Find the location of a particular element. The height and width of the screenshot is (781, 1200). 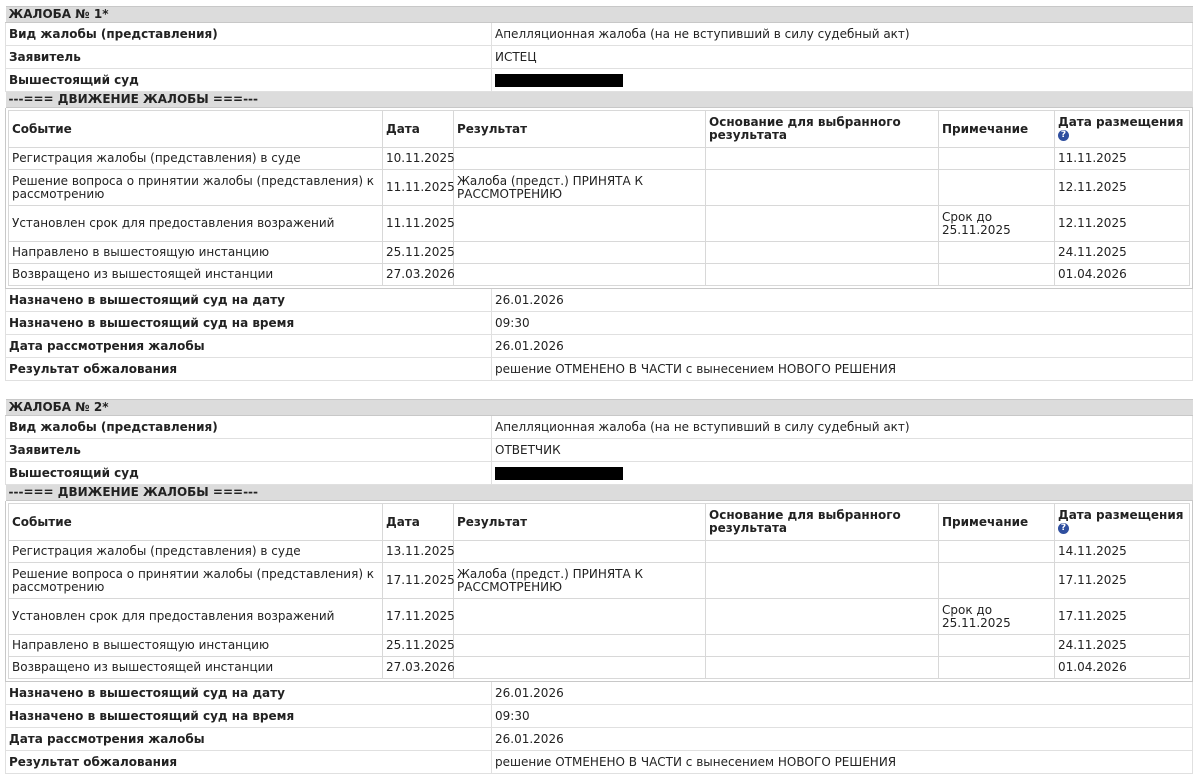

event-posted-cell: 24.11.2025 is located at coordinates (1122, 252).